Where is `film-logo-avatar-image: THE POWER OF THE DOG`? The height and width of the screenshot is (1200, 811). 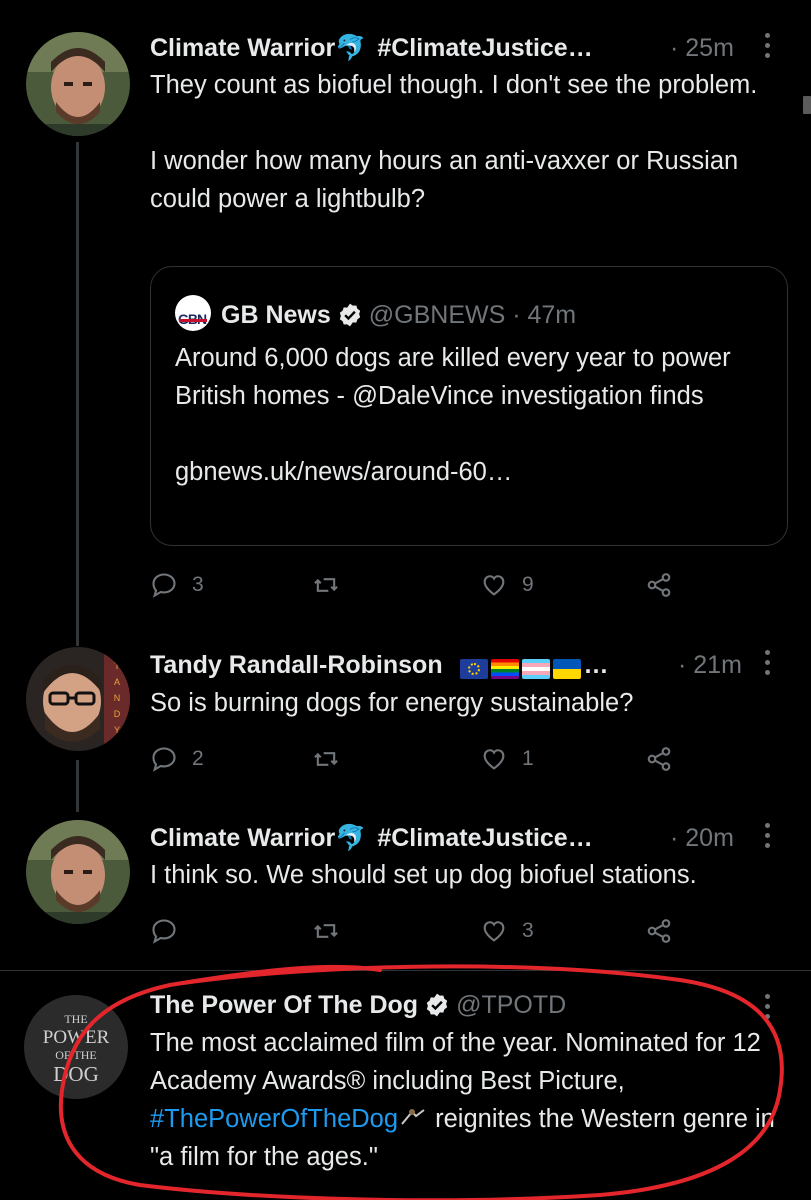 film-logo-avatar-image: THE POWER OF THE DOG is located at coordinates (76, 1047).